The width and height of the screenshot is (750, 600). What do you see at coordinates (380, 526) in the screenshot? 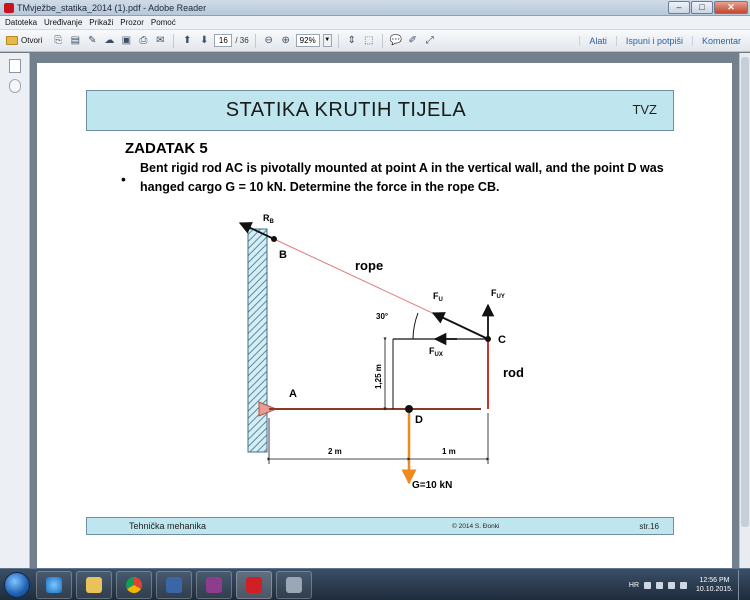
I see `slide-footer: Tehnička mehanika © 2014 S. Đonki str.16` at bounding box center [380, 526].